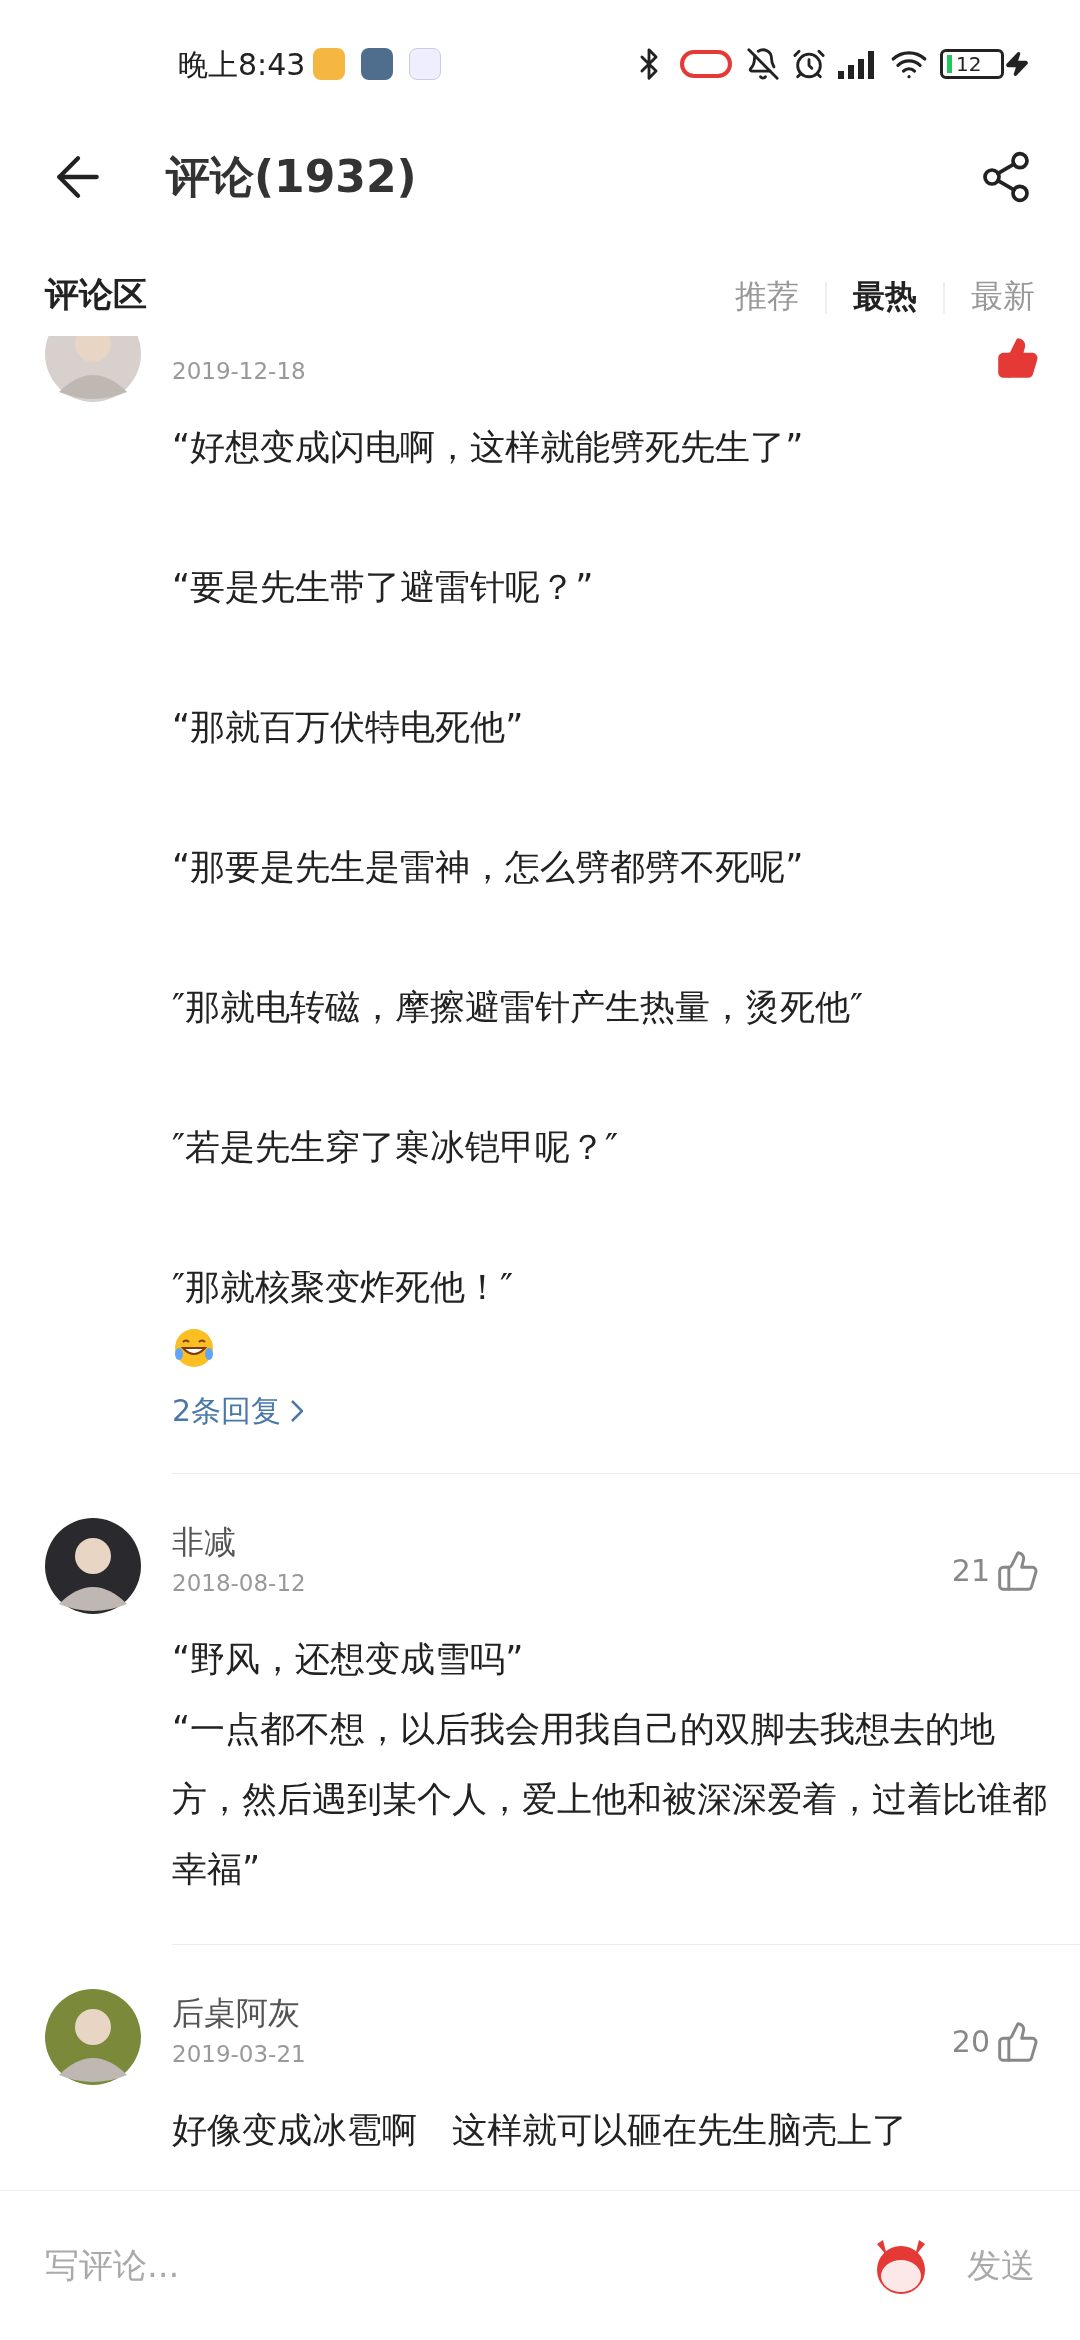 Image resolution: width=1080 pixels, height=2340 pixels. Describe the element at coordinates (236, 2013) in the screenshot. I see `user-name: 后桌阿灰` at that location.